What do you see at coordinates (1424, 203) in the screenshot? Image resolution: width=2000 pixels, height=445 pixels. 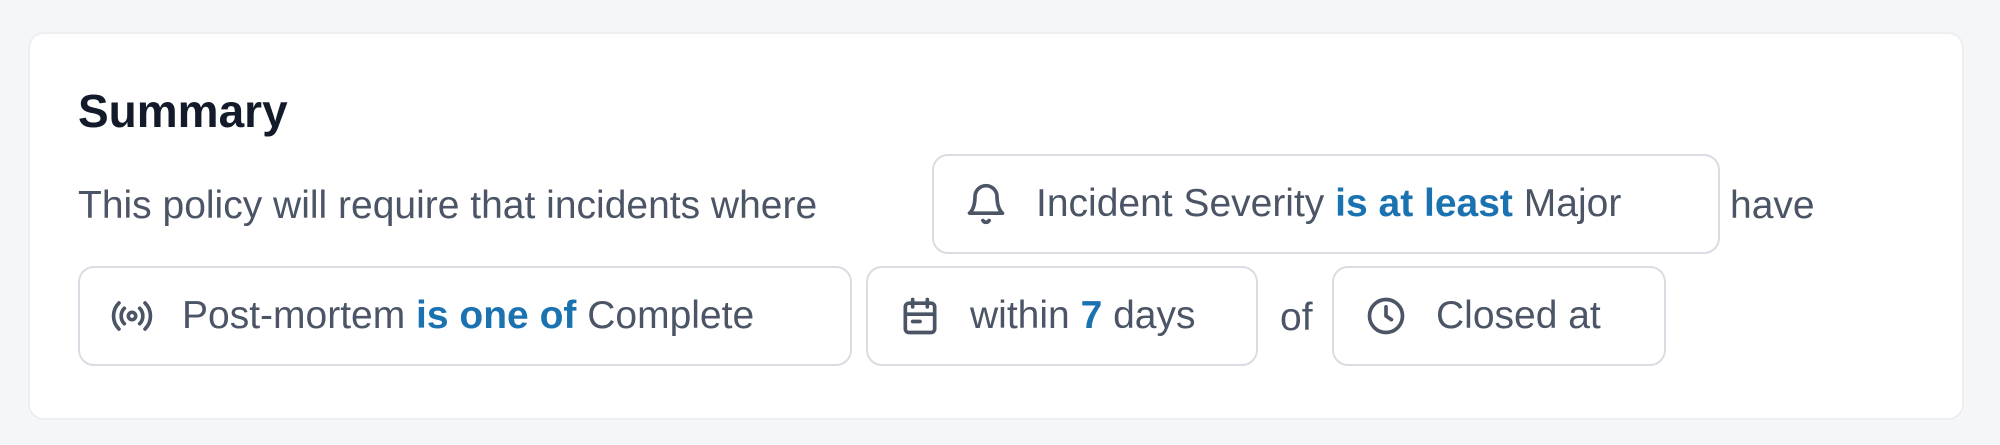 I see `severity-operator: is at least` at bounding box center [1424, 203].